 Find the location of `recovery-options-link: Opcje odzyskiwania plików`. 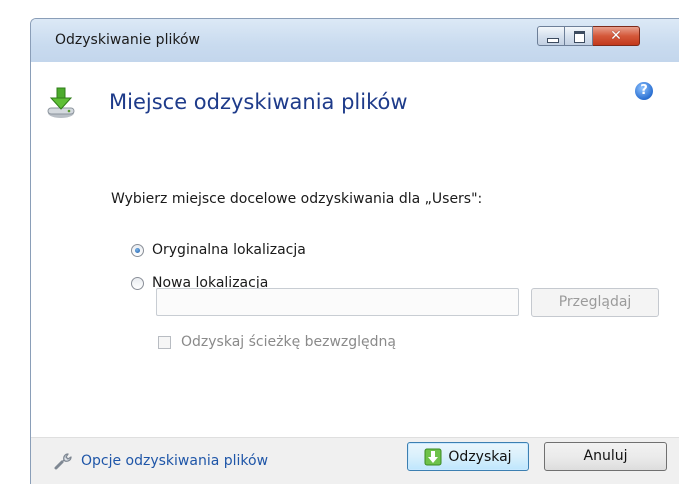

recovery-options-link: Opcje odzyskiwania plików is located at coordinates (160, 461).